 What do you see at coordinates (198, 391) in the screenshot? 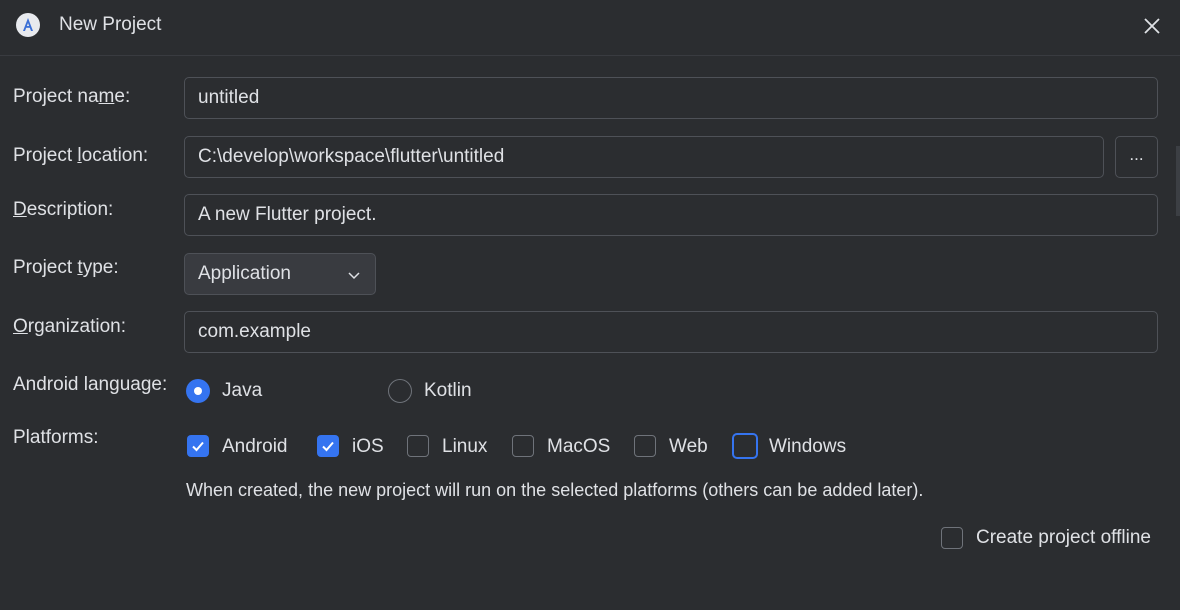
I see `java-radio` at bounding box center [198, 391].